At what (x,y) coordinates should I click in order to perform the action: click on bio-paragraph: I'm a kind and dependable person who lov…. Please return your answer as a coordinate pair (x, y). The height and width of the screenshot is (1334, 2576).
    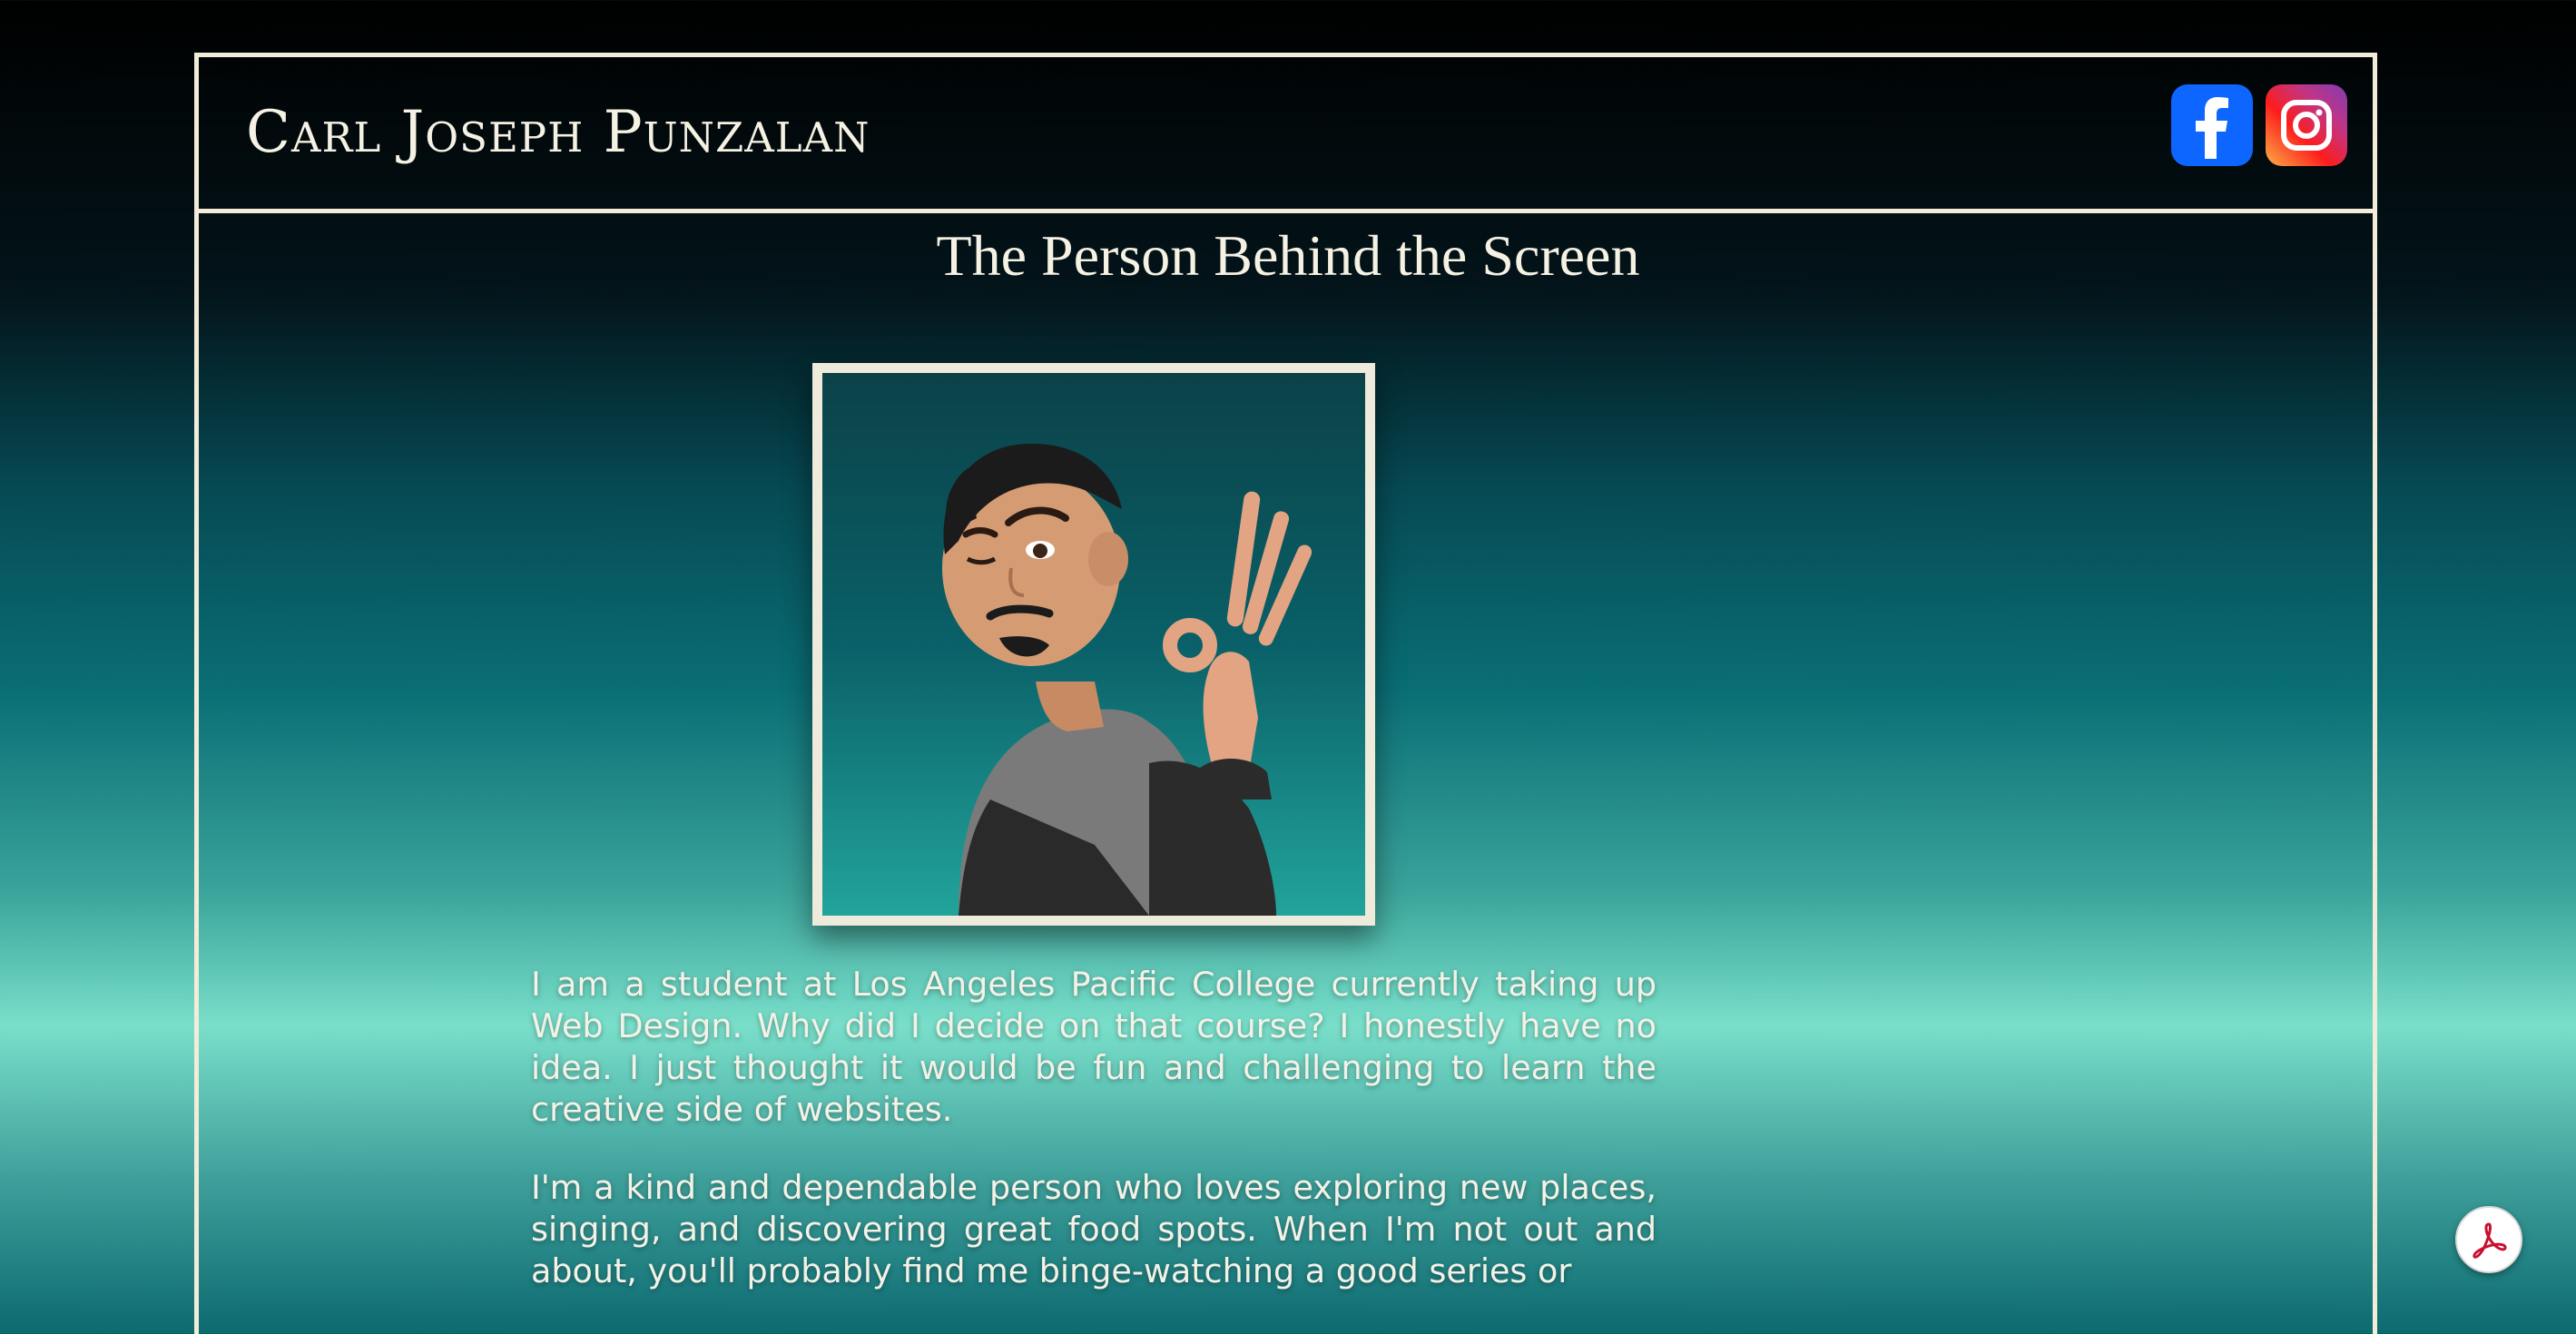
    Looking at the image, I should click on (1094, 1229).